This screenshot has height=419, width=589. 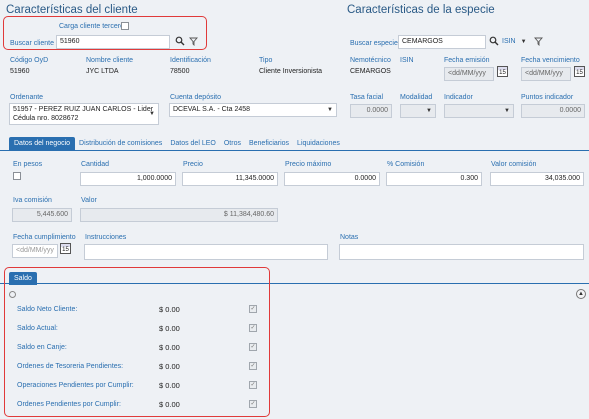 I want to click on tab-distribucion-comisiones: Distribución de comisiones, so click(x=120, y=143).